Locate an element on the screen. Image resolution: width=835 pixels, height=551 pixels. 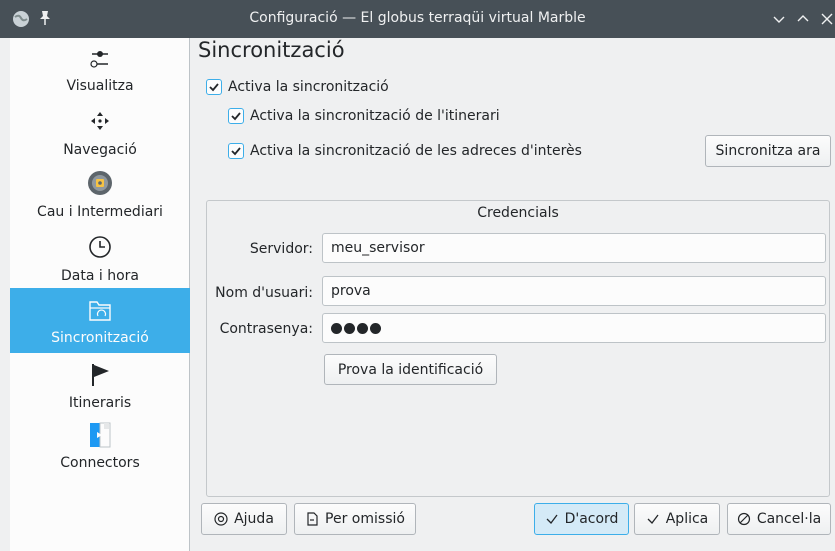
sidebar-item-sincronitzacio: Sincronització is located at coordinates (100, 320).